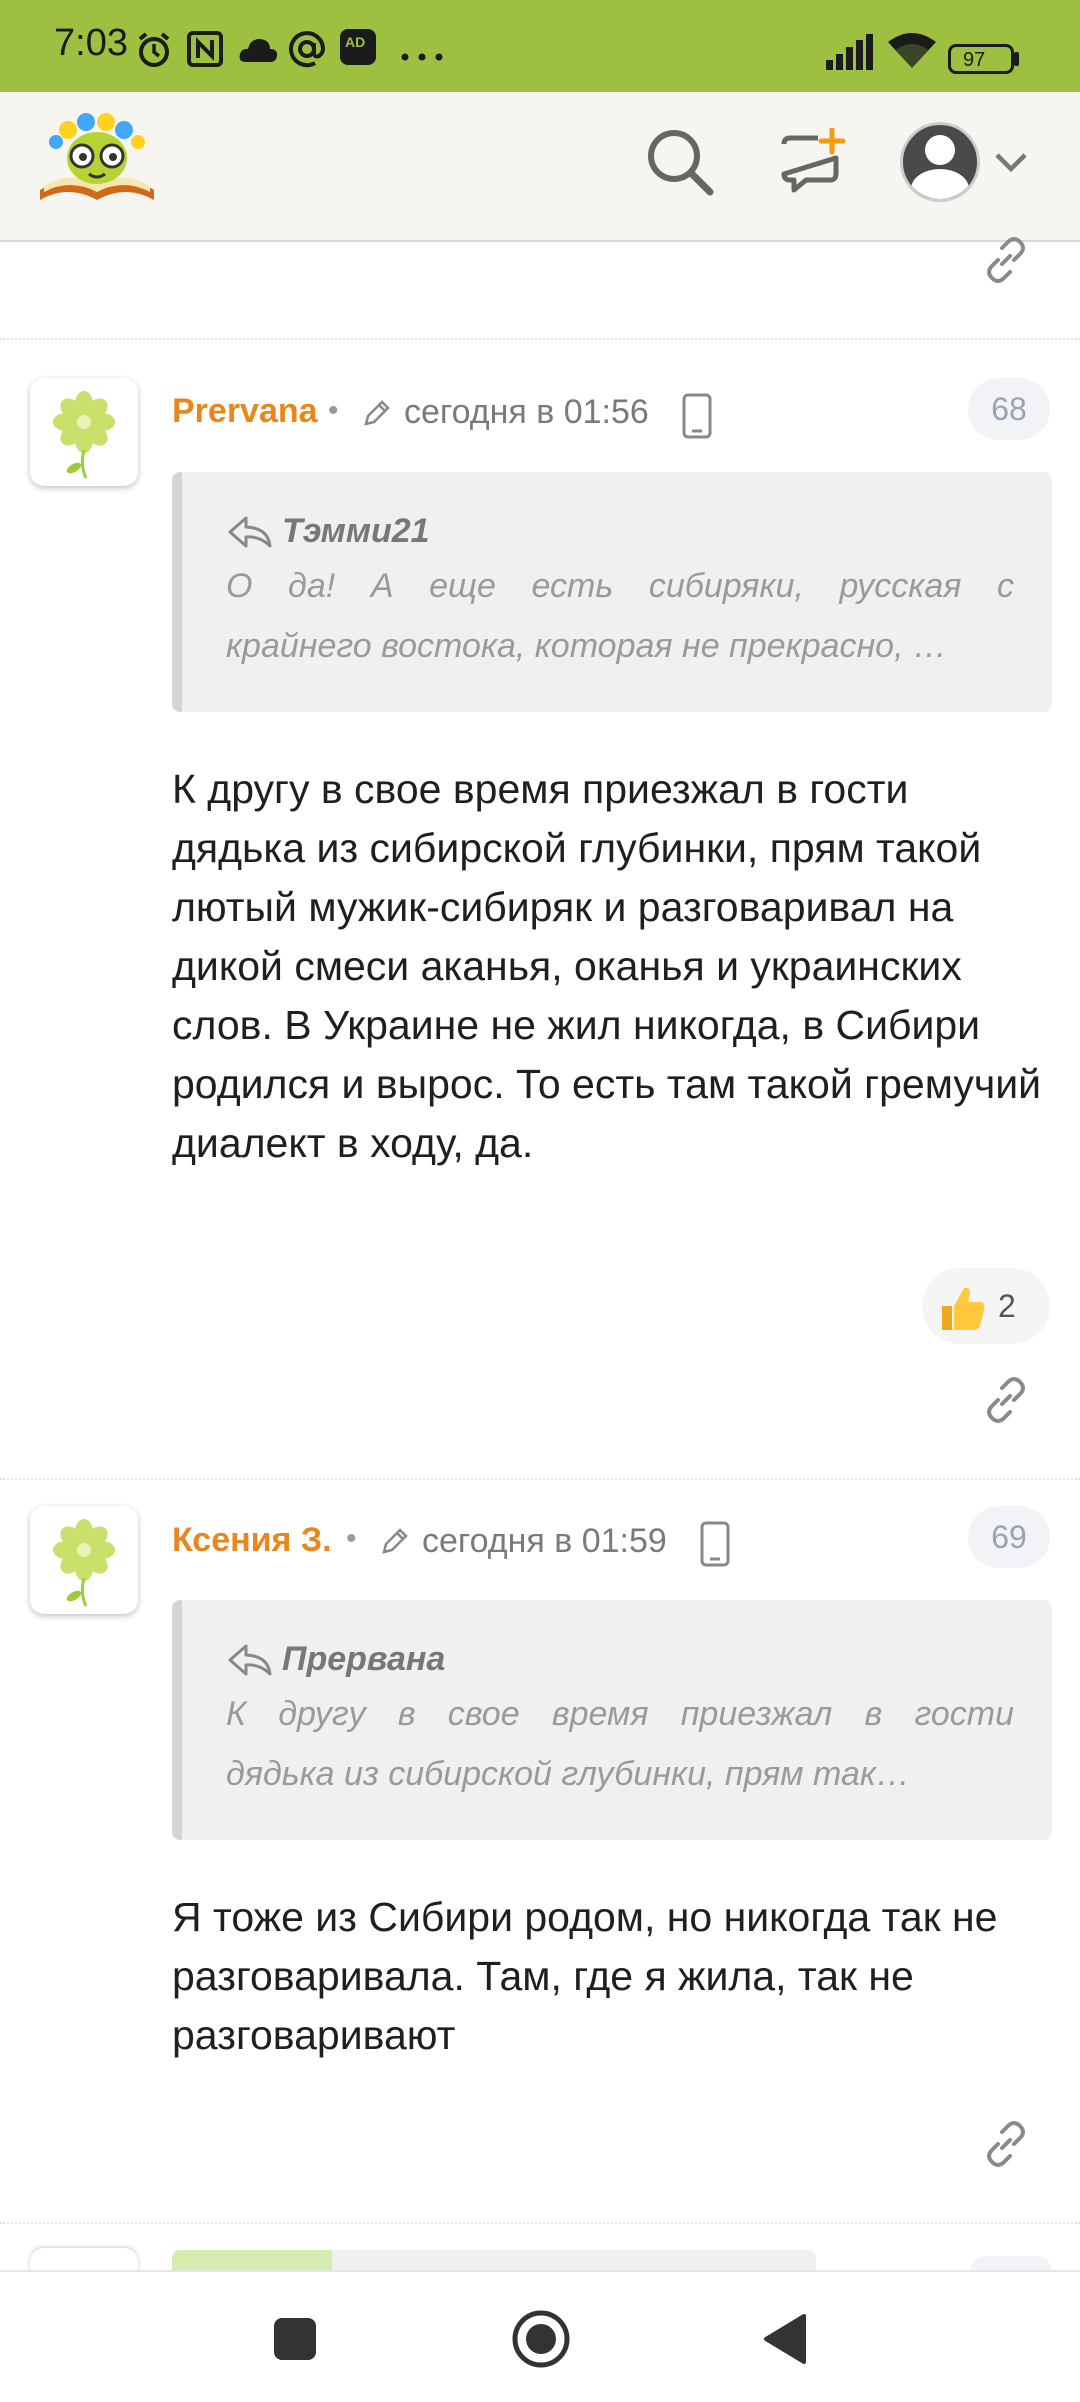 Image resolution: width=1080 pixels, height=2402 pixels. What do you see at coordinates (364, 1659) in the screenshot?
I see `quote-author: Прервана` at bounding box center [364, 1659].